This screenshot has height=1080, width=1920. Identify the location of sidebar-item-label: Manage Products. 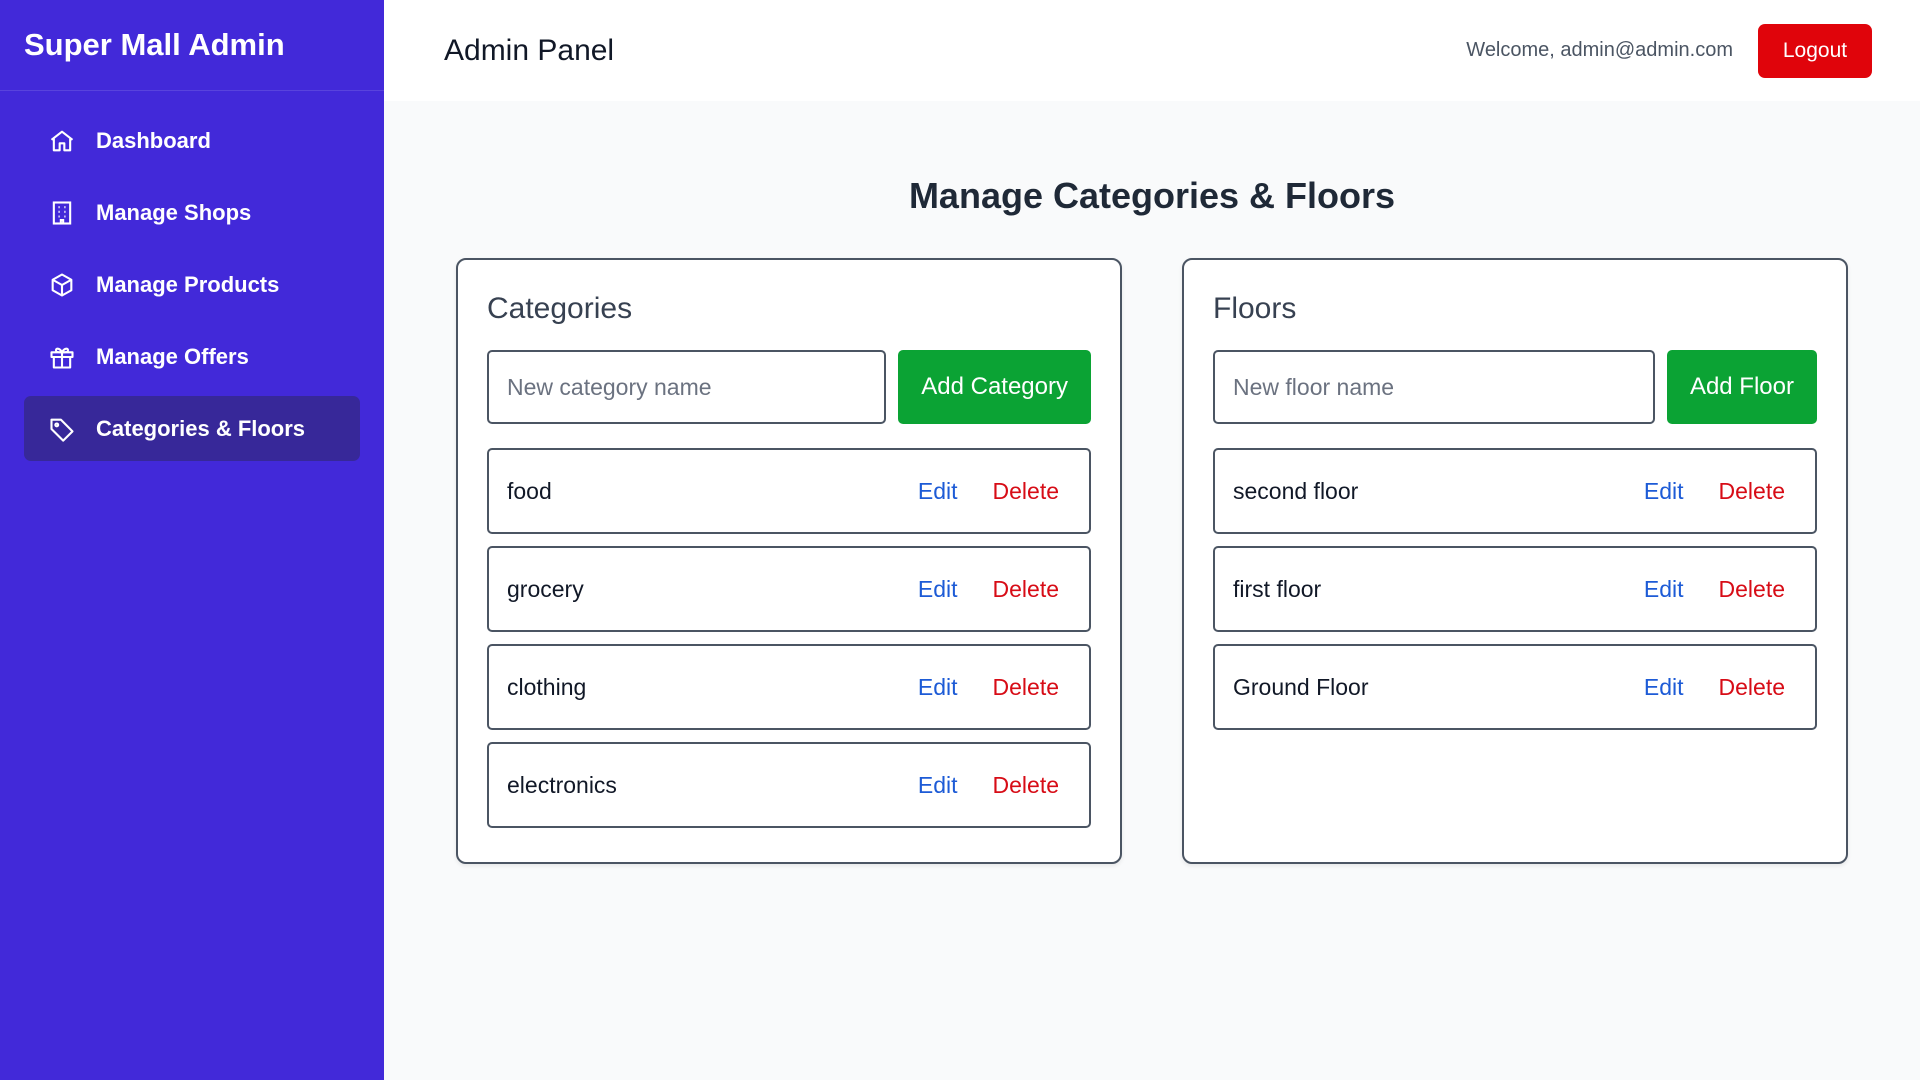
(188, 284).